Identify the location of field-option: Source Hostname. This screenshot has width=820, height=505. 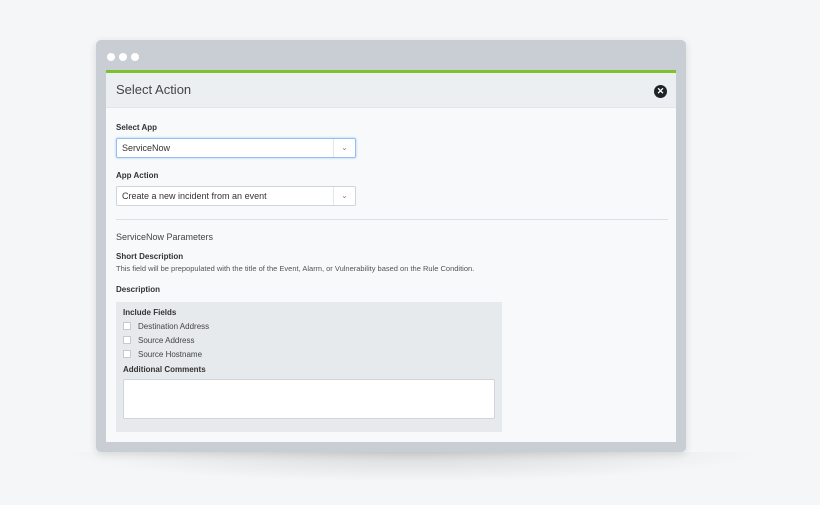
(309, 354).